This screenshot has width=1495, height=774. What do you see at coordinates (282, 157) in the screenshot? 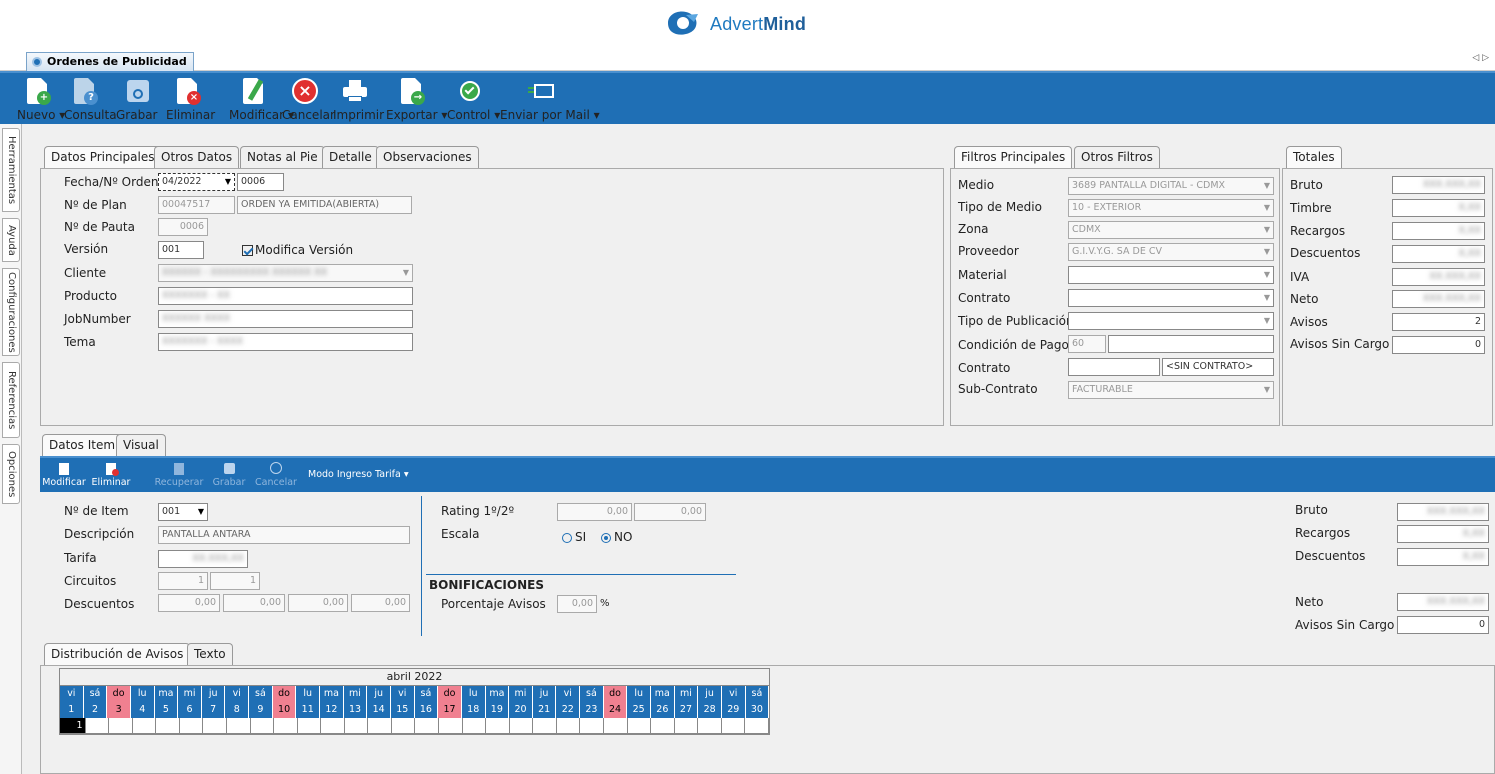
I see `tab-notas-al-pie: Notas al Pie` at bounding box center [282, 157].